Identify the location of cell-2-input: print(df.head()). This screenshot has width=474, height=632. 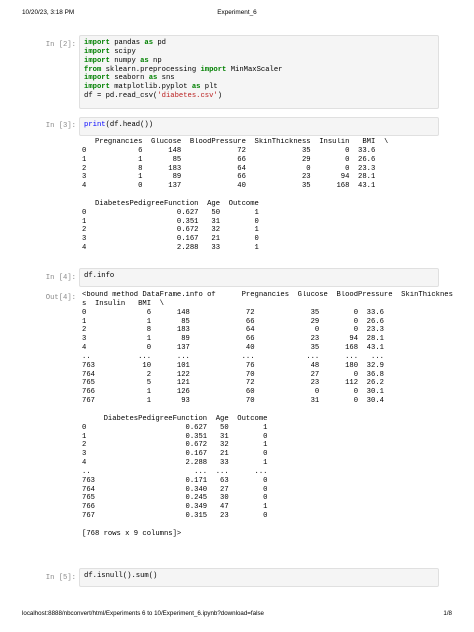
(259, 126).